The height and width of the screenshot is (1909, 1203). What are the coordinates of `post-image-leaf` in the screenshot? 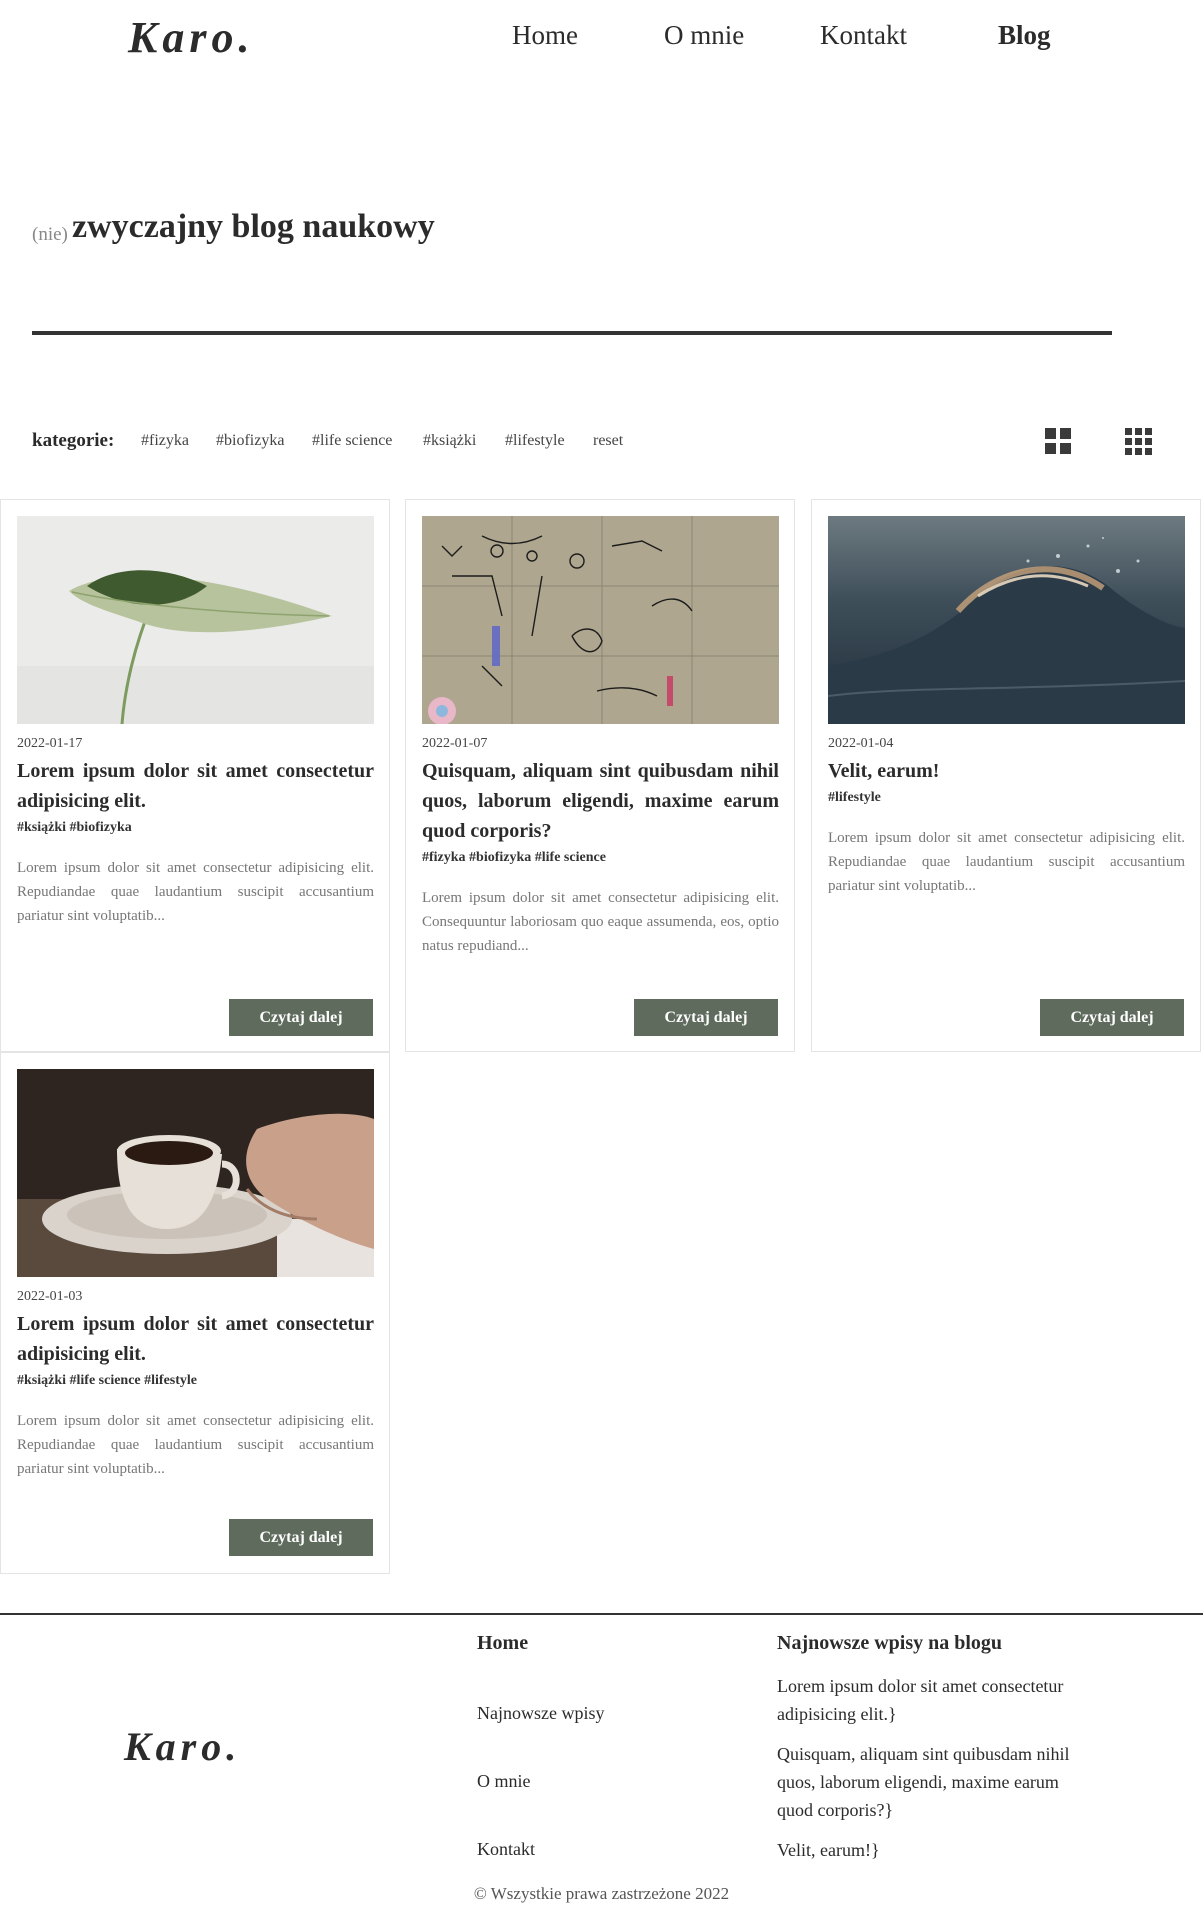 It's located at (195, 620).